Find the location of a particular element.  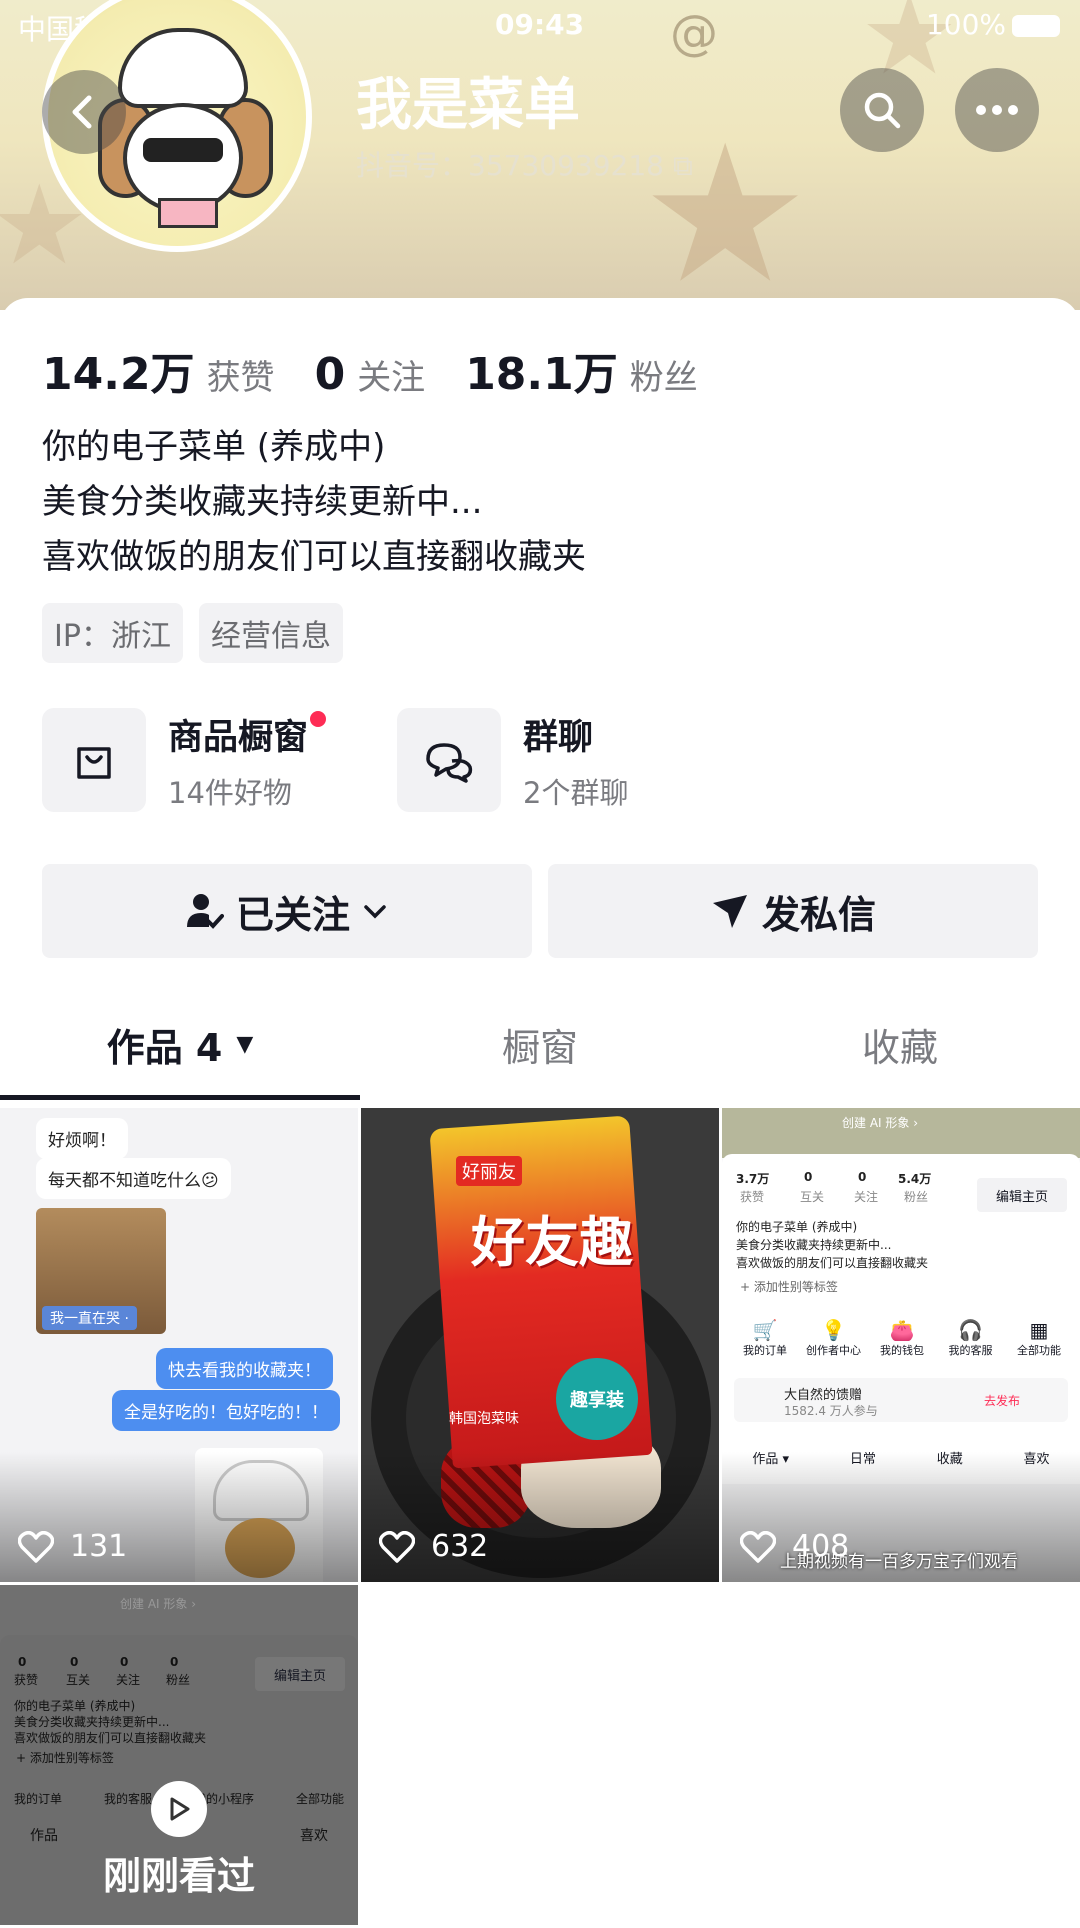

battery-percent: 100% is located at coordinates (965, 24).